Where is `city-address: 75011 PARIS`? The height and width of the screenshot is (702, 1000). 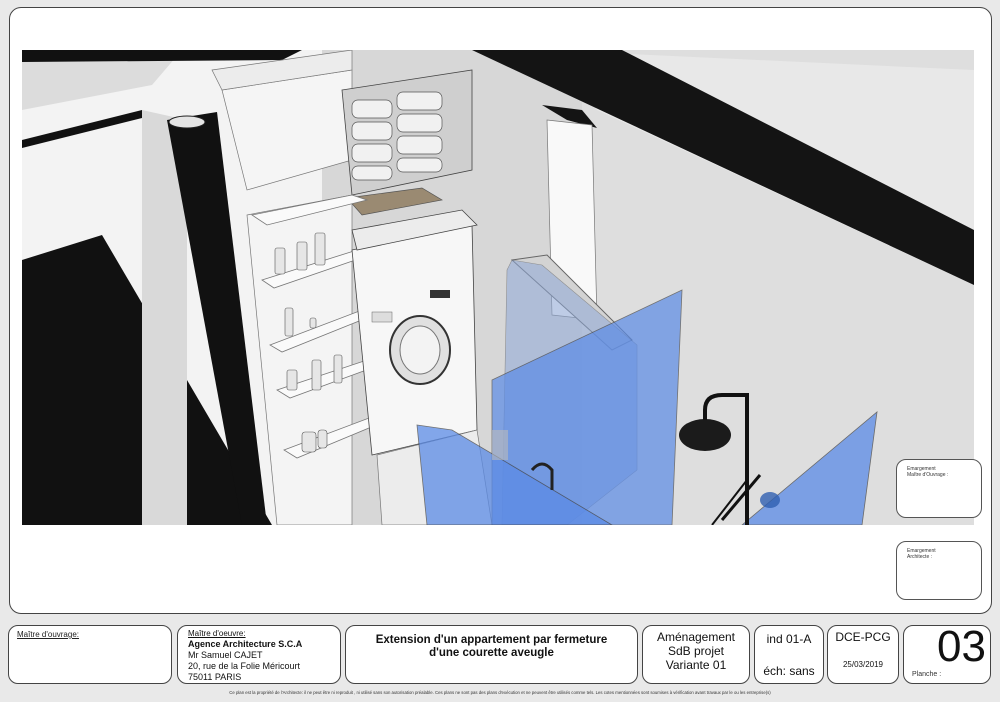
city-address: 75011 PARIS is located at coordinates (215, 677).